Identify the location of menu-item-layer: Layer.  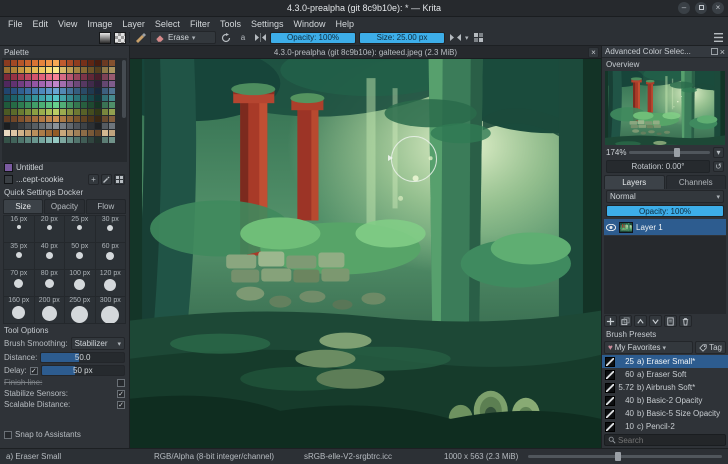
(133, 24).